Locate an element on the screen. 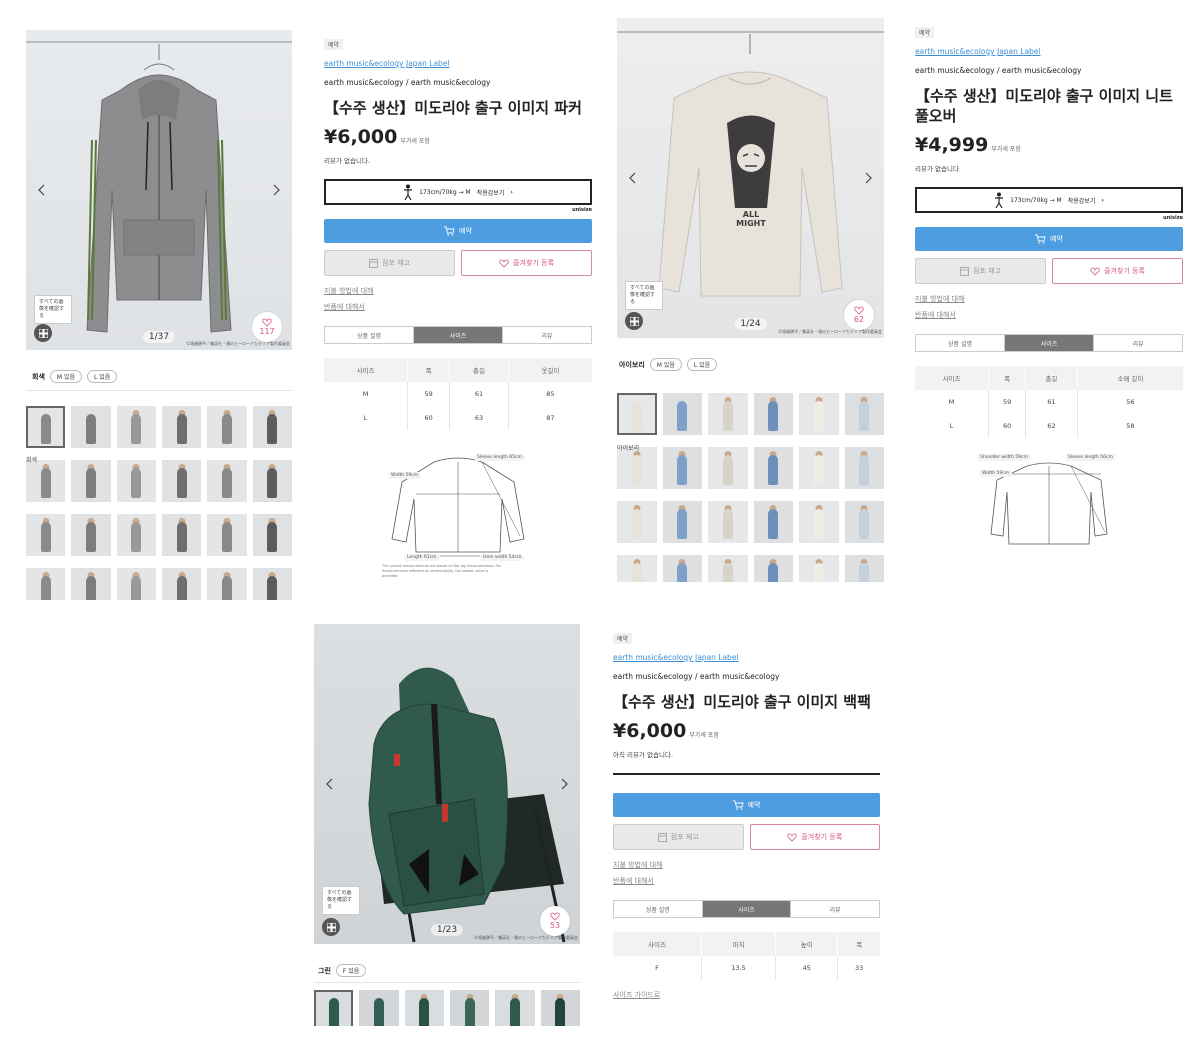 The image size is (1200, 1047). favorite-button: 117 is located at coordinates (267, 327).